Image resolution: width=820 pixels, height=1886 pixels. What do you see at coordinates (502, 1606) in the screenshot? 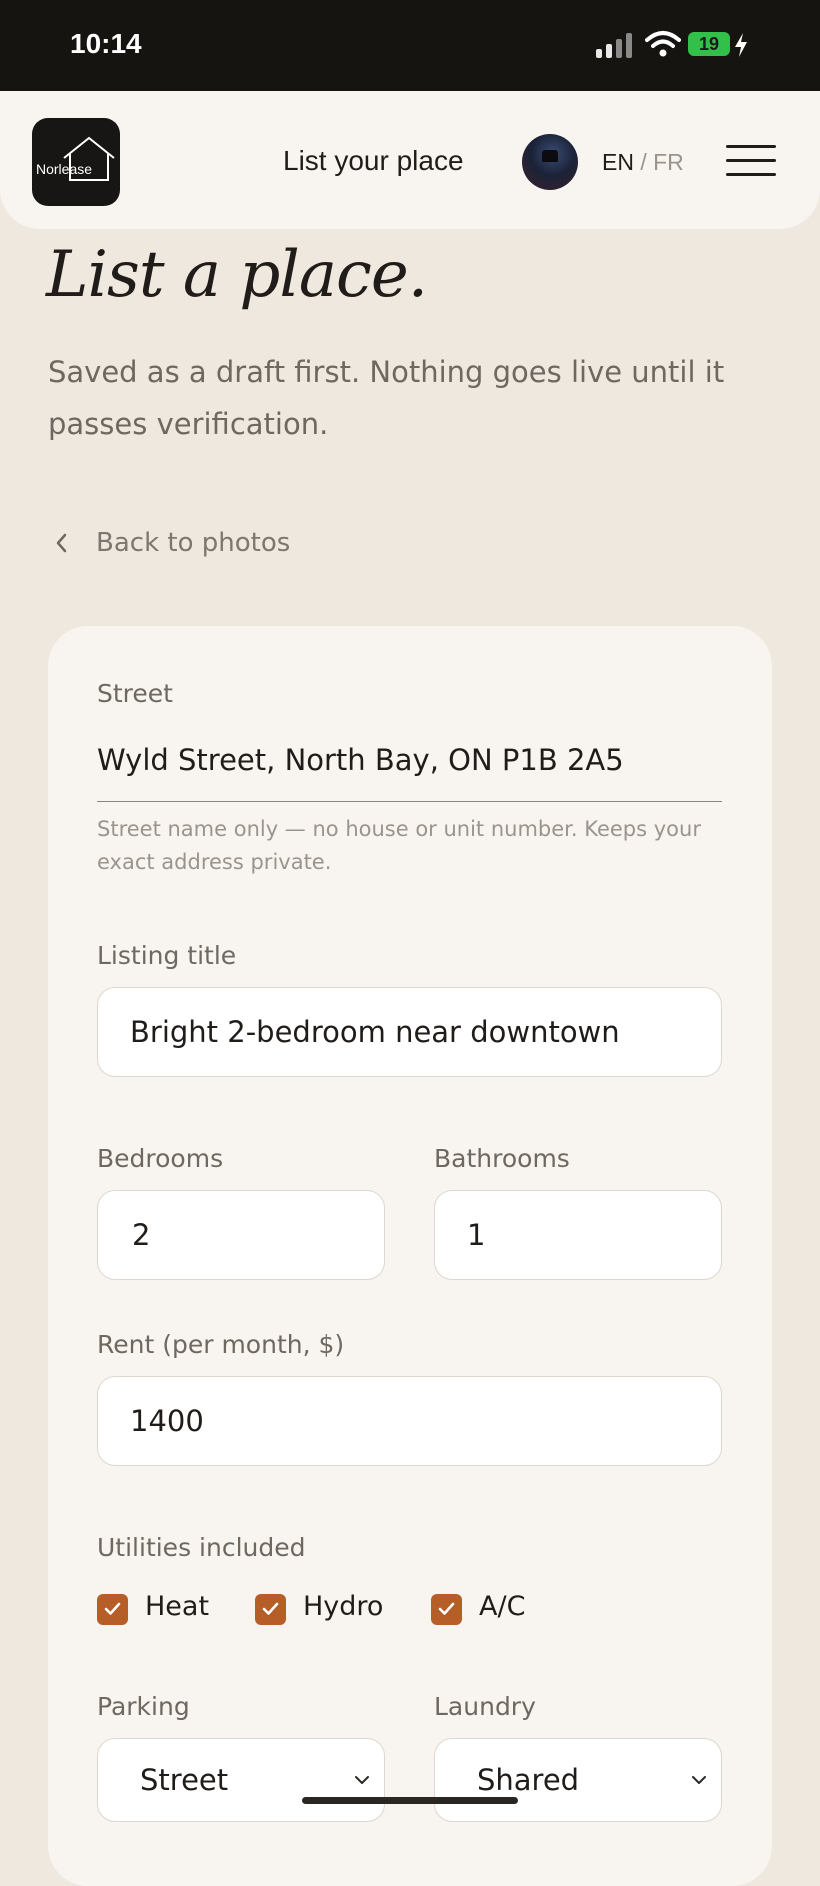
I see `utility-label: A/C` at bounding box center [502, 1606].